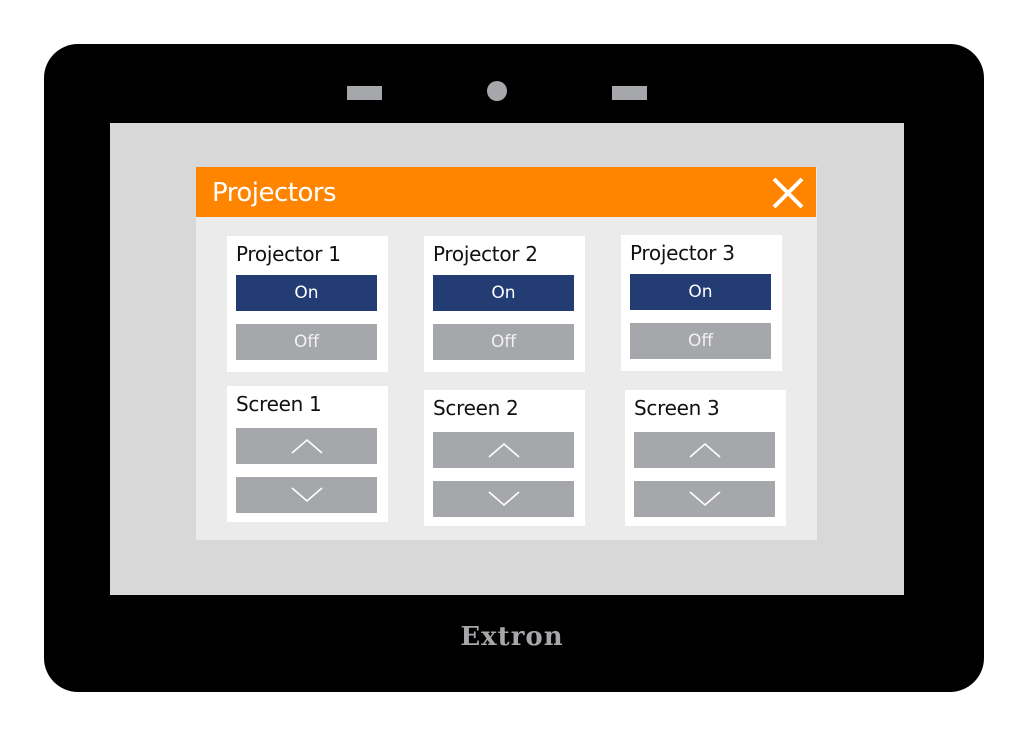 The height and width of the screenshot is (738, 1024). I want to click on screen-card-3: Screen 3, so click(705, 458).